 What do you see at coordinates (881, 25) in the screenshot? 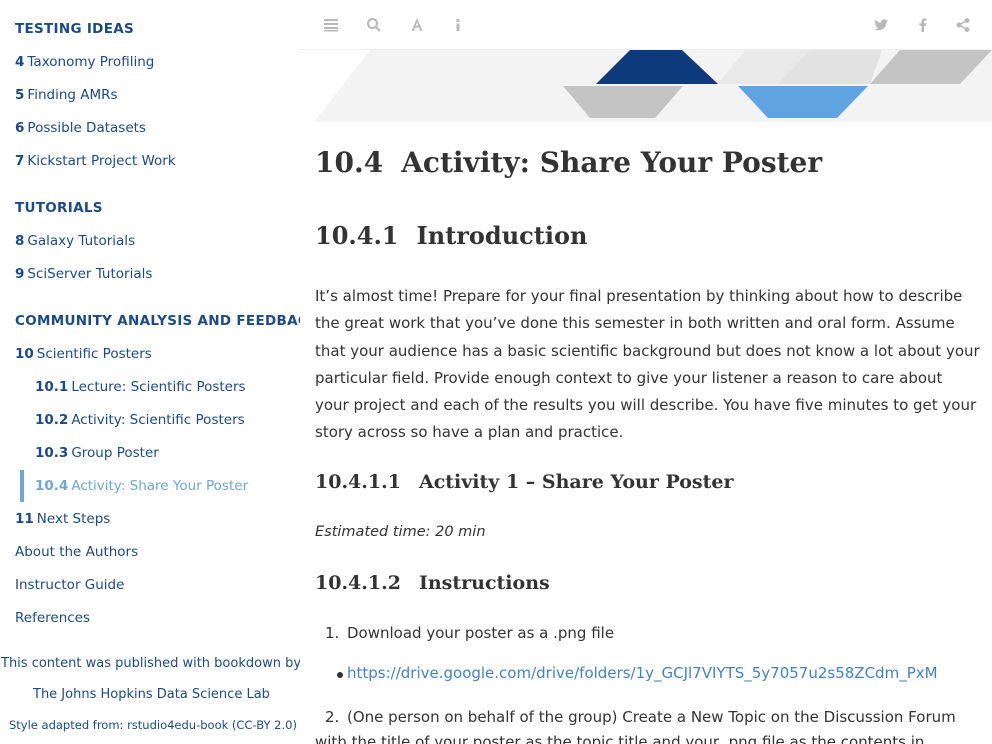
I see `twitter-icon` at bounding box center [881, 25].